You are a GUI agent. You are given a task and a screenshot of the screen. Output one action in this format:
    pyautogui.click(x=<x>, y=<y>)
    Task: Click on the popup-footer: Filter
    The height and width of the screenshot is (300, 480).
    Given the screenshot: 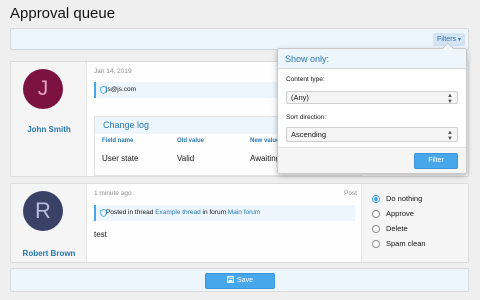 What is the action you would take?
    pyautogui.click(x=372, y=160)
    